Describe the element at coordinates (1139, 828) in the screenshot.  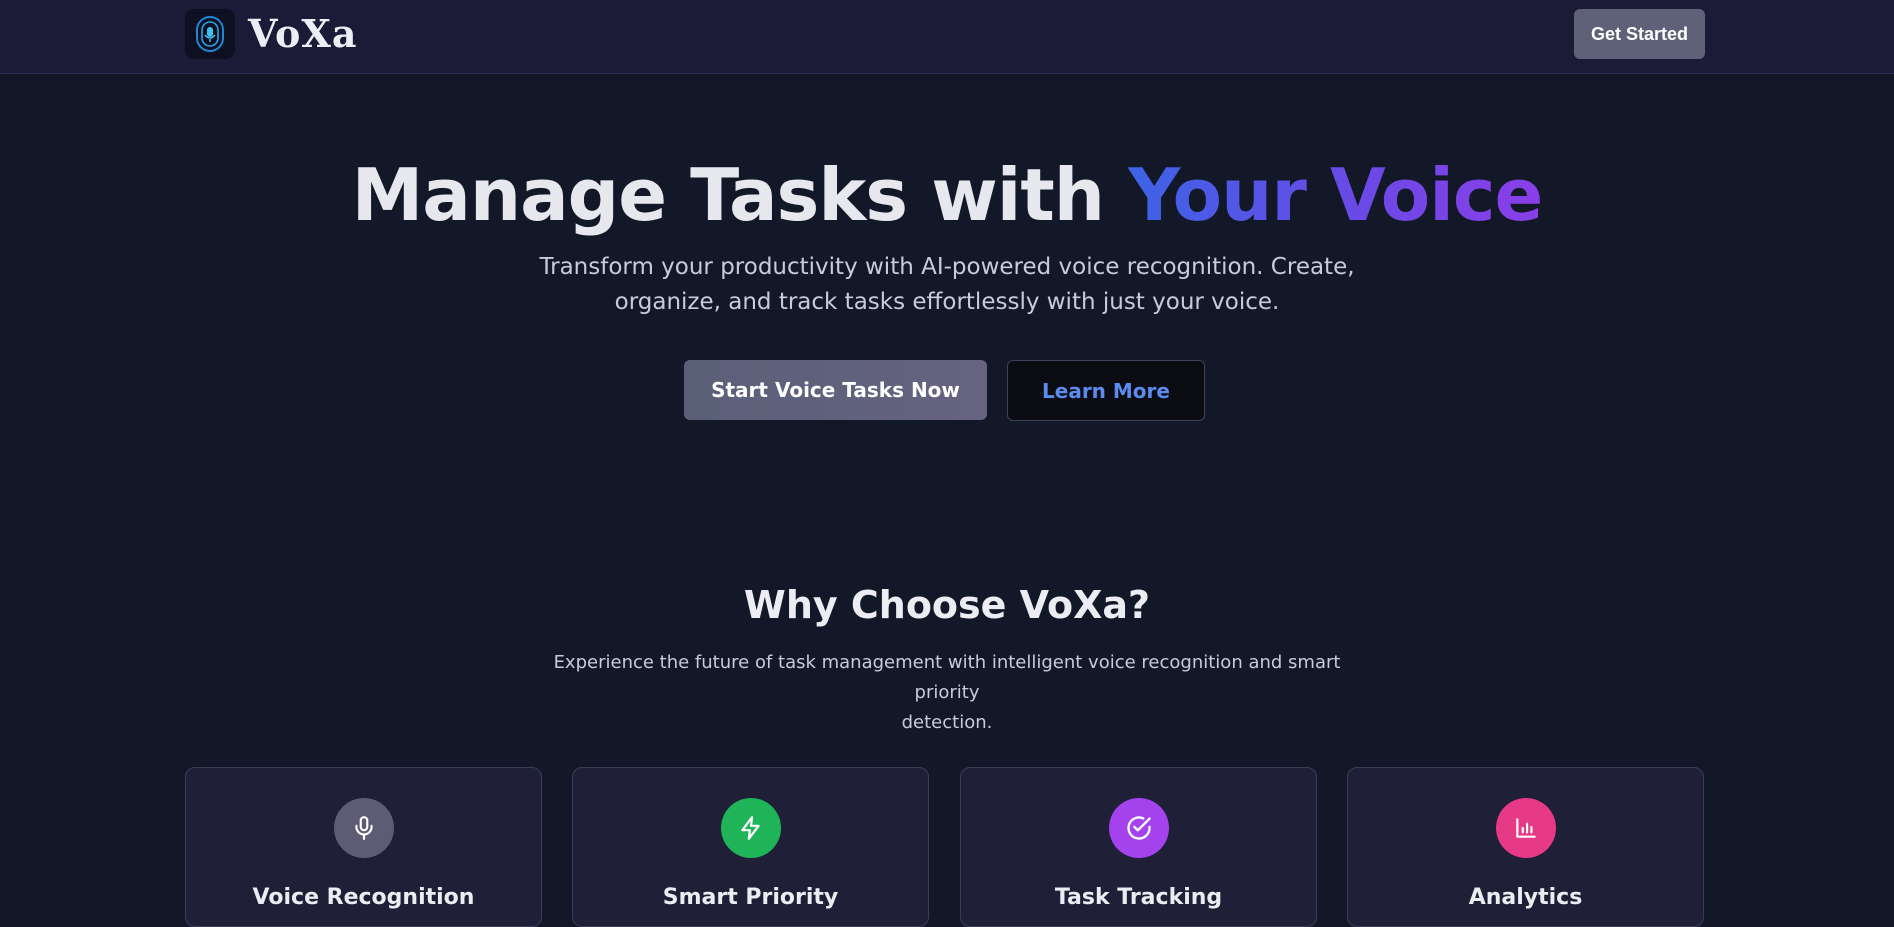
I see `check-circle-icon` at that location.